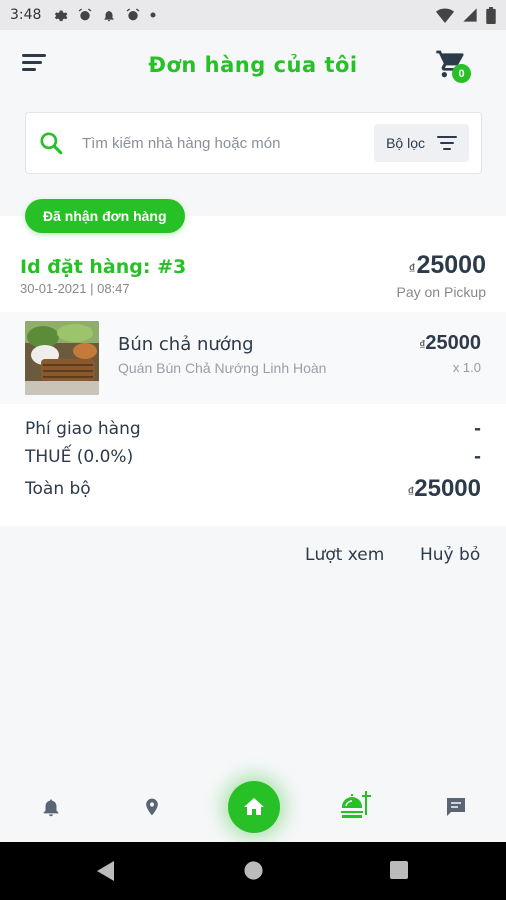 Image resolution: width=506 pixels, height=900 pixels. I want to click on dot-icon, so click(153, 15).